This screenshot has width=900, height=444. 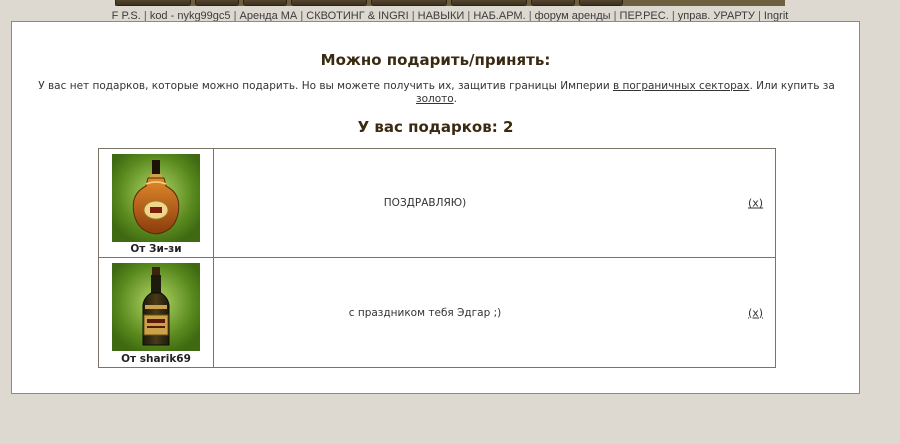 What do you see at coordinates (681, 86) in the screenshot?
I see `border-sectors-link: в пограничных секторах` at bounding box center [681, 86].